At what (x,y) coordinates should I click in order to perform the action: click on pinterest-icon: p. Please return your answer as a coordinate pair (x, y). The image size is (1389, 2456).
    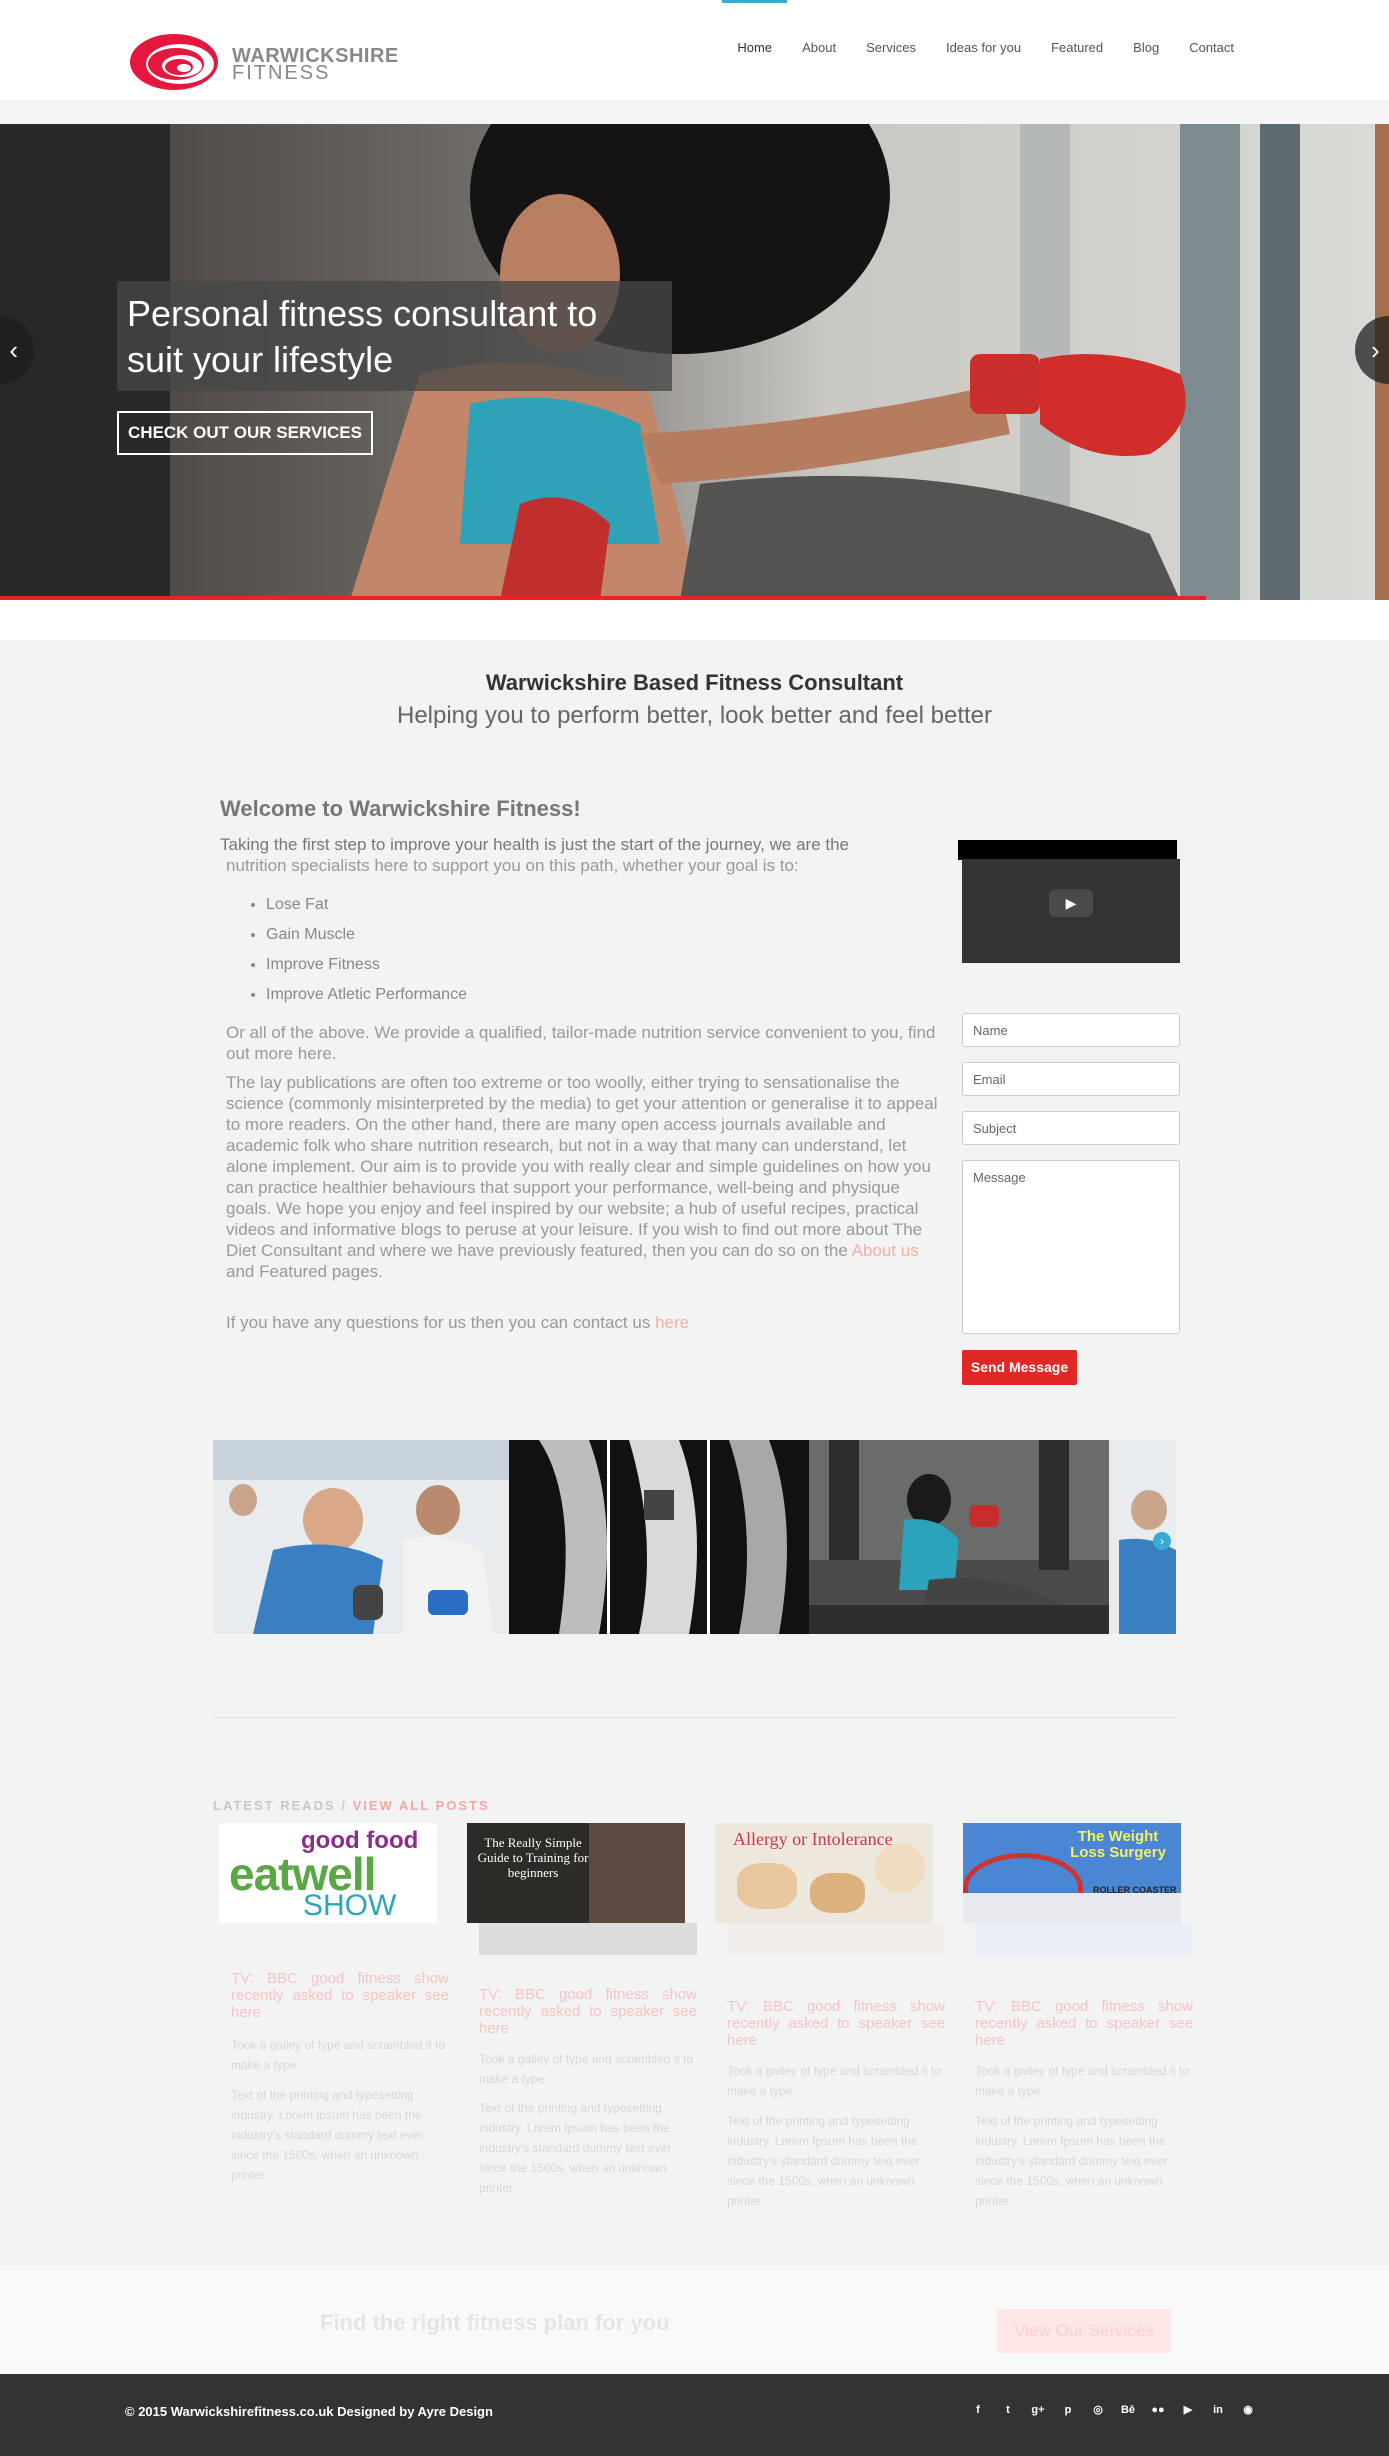
    Looking at the image, I should click on (1068, 2410).